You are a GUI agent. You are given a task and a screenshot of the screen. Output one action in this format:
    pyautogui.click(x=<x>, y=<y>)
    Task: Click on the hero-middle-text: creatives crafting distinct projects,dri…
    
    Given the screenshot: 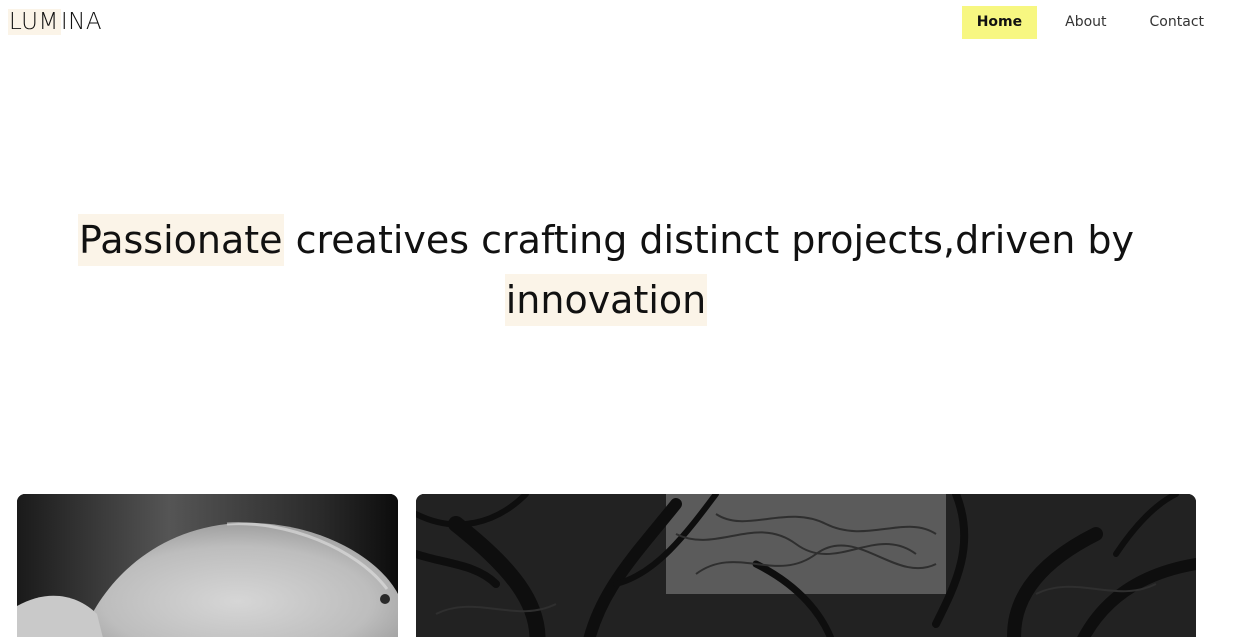 What is the action you would take?
    pyautogui.click(x=709, y=240)
    